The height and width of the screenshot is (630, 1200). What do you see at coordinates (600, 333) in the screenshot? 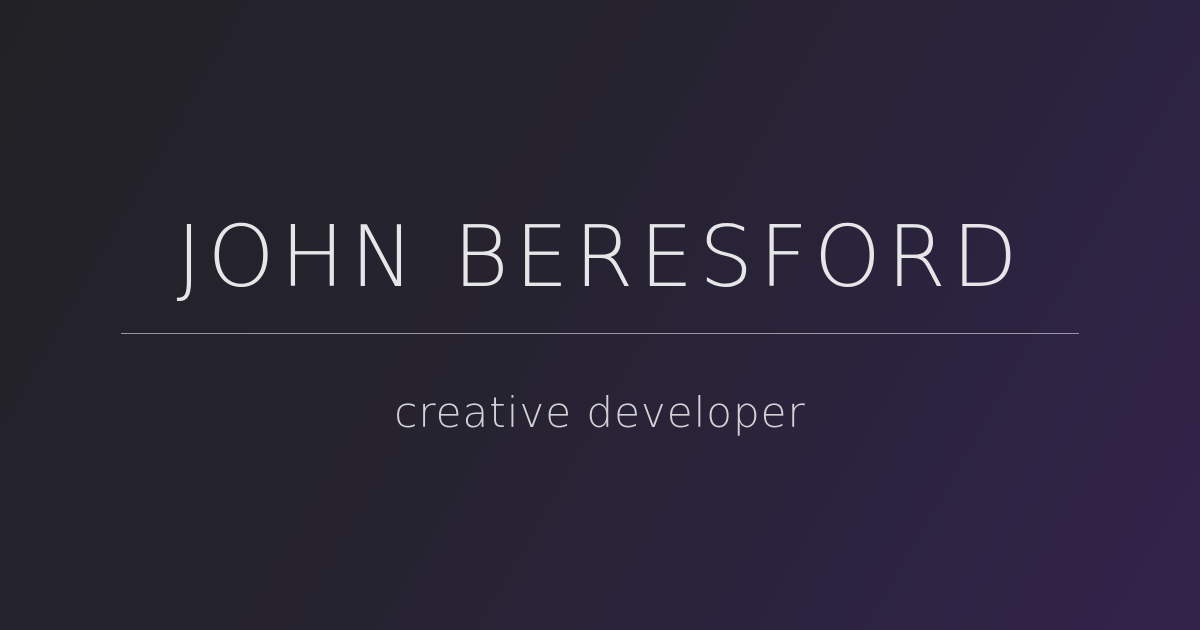
I see `hero-divider` at bounding box center [600, 333].